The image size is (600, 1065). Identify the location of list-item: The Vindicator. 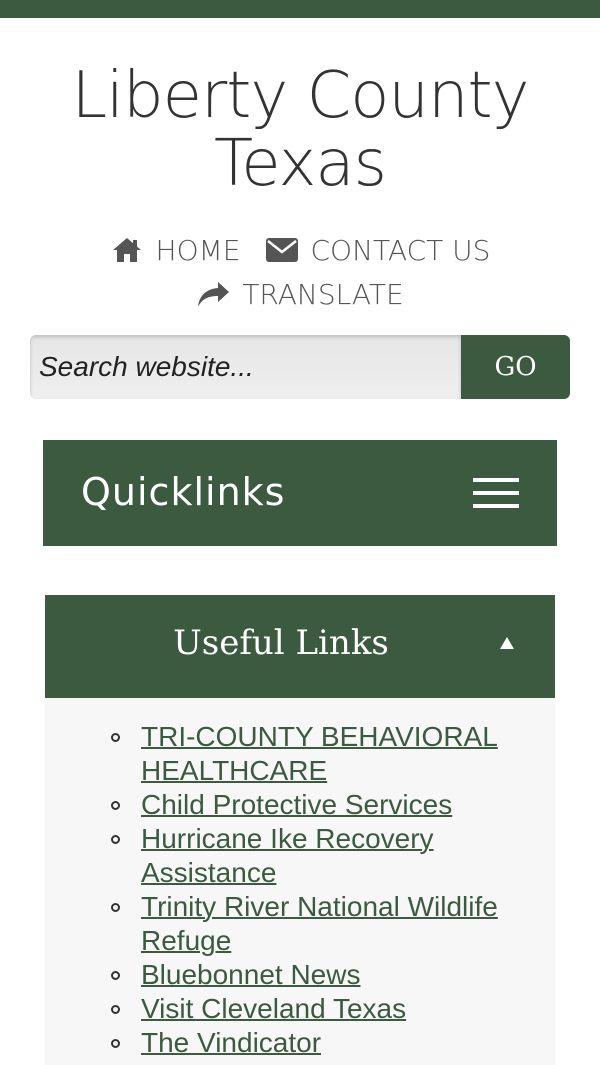
(326, 1043).